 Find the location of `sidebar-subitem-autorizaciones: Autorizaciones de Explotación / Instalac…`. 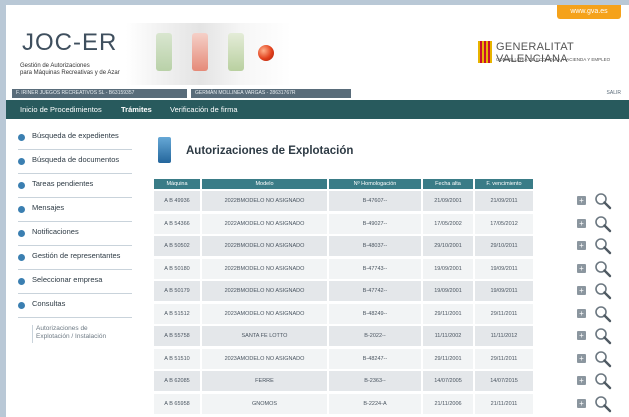

sidebar-subitem-autorizaciones: Autorizaciones de Explotación / Instalac… is located at coordinates (84, 333).